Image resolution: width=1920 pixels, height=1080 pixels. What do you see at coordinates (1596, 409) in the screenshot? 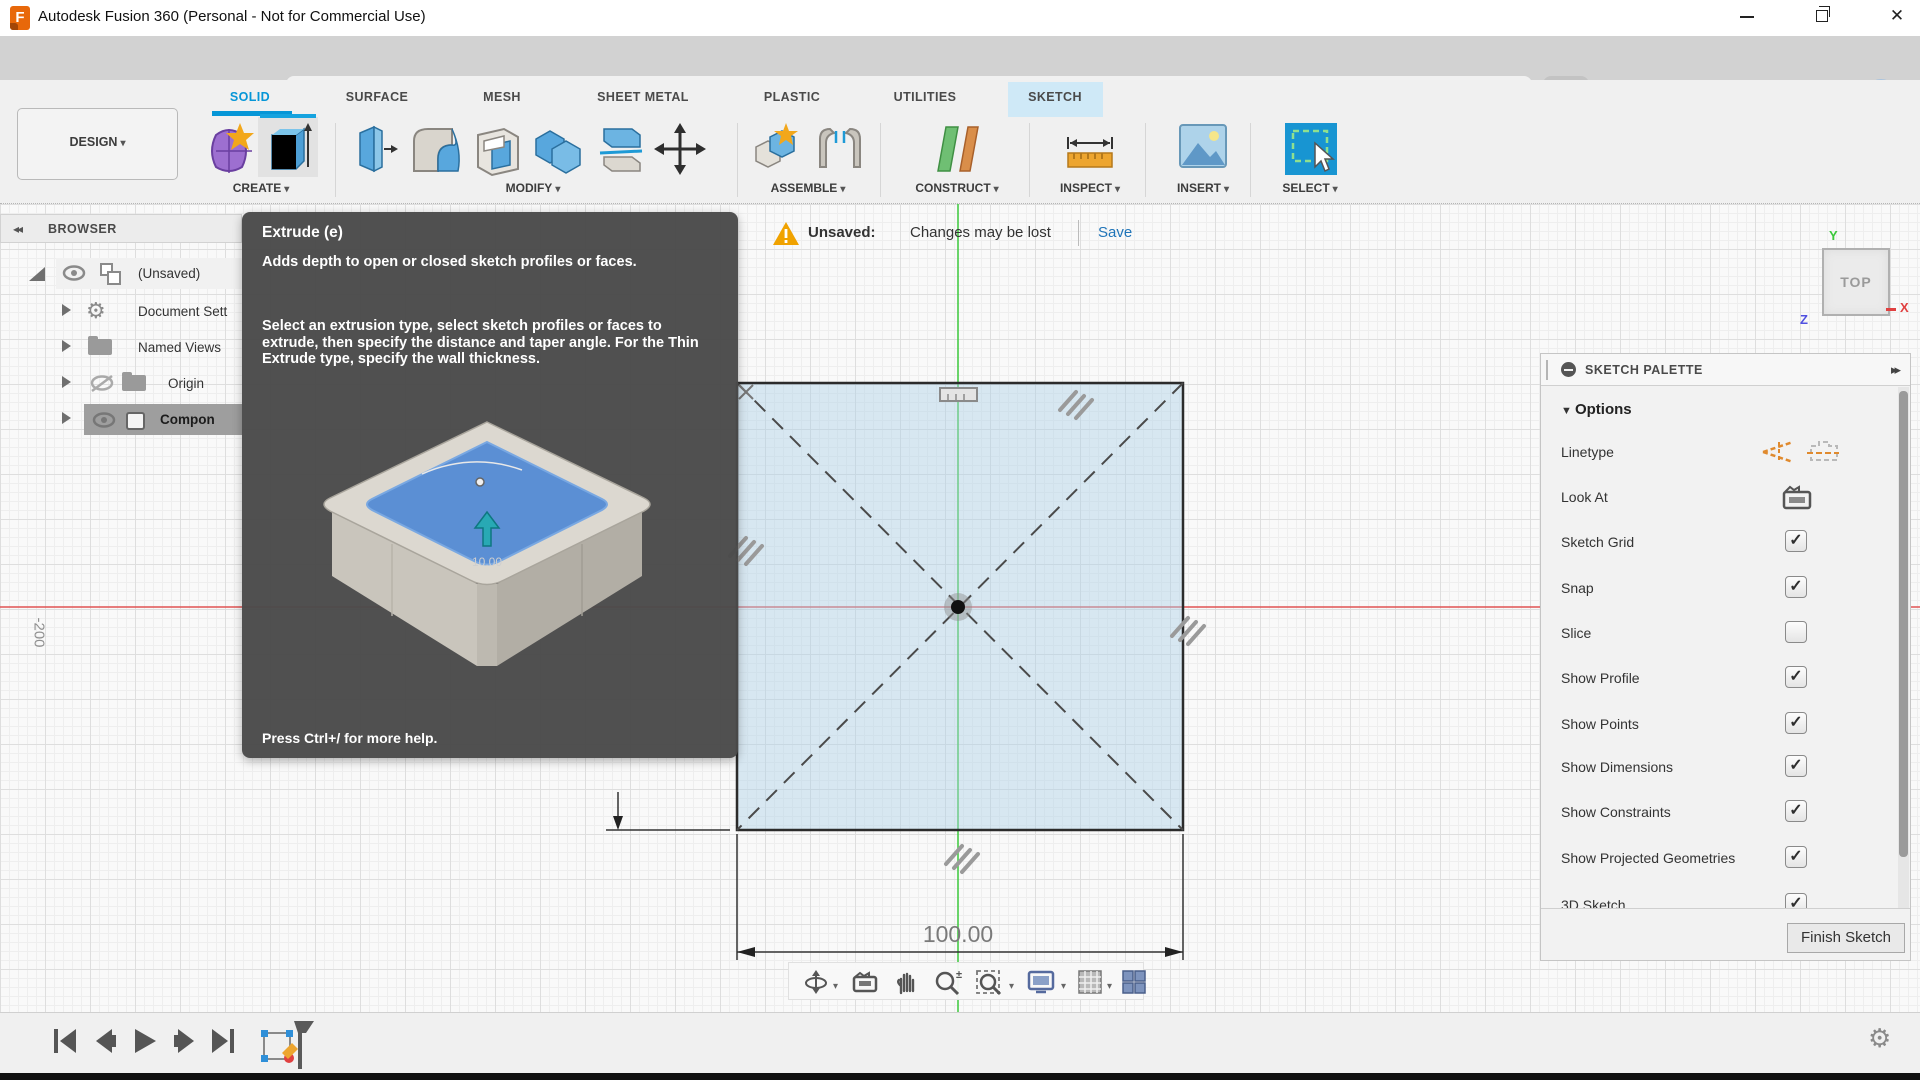
I see `options-section-header: ▼ Options` at bounding box center [1596, 409].